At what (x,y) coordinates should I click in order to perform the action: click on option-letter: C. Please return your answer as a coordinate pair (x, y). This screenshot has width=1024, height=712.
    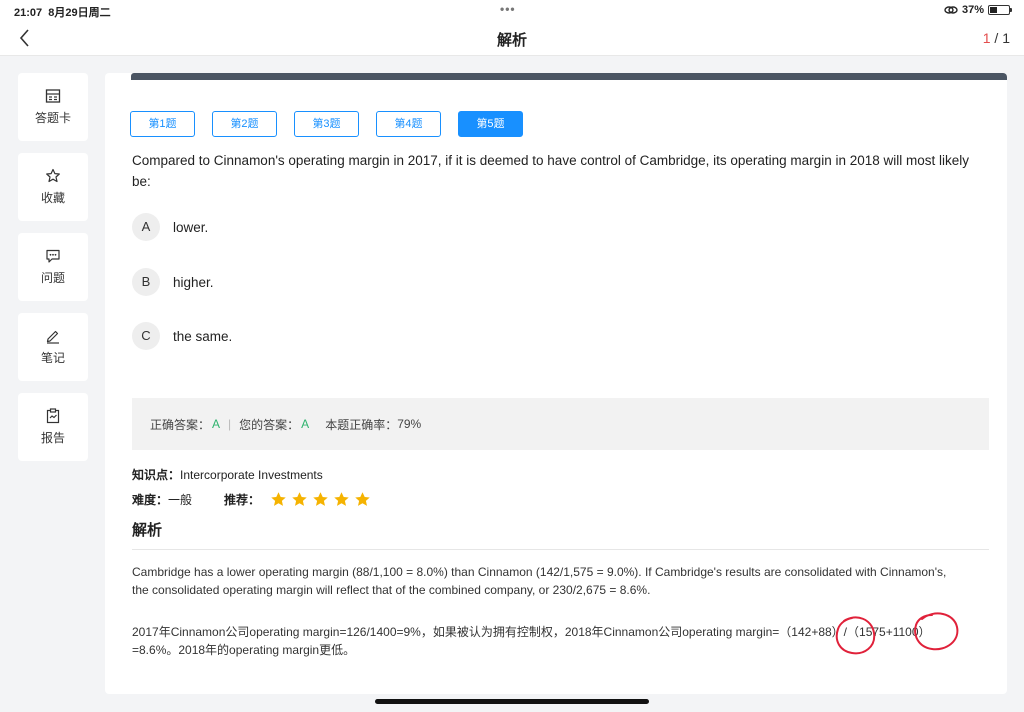
    Looking at the image, I should click on (146, 336).